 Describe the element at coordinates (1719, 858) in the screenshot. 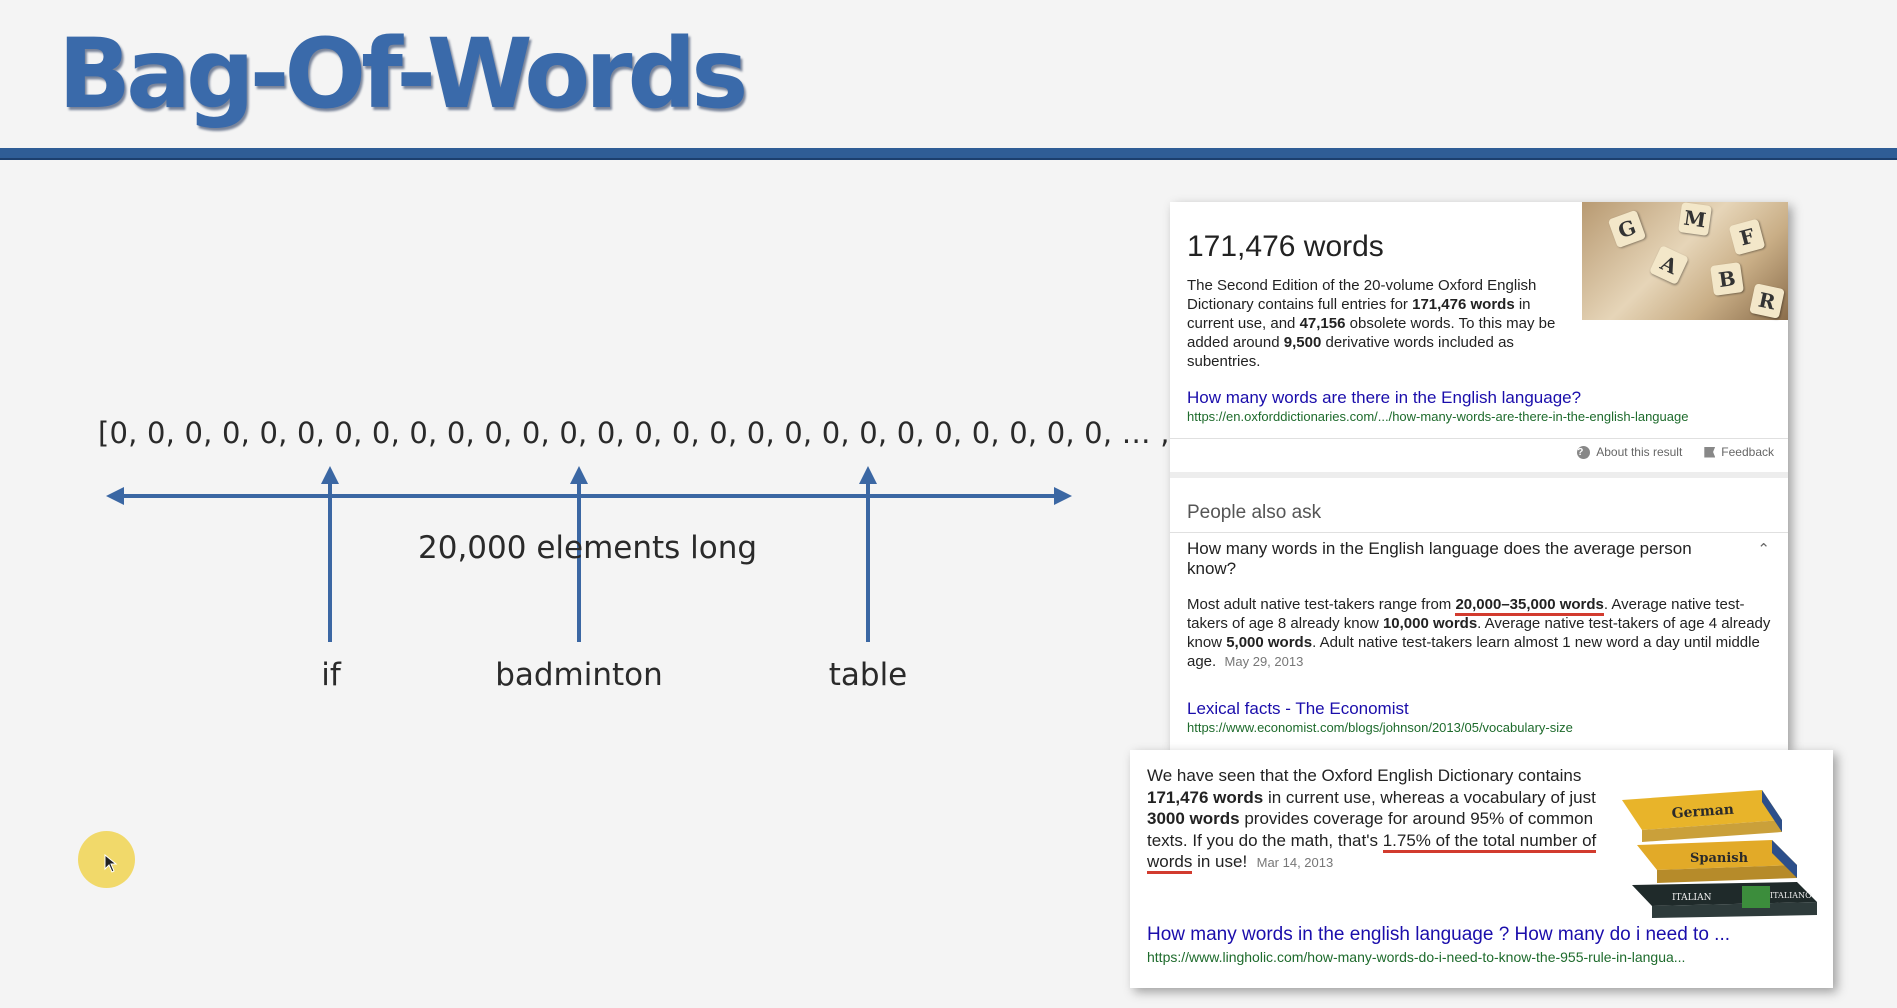

I see `book-label-spanish: Spanish` at that location.